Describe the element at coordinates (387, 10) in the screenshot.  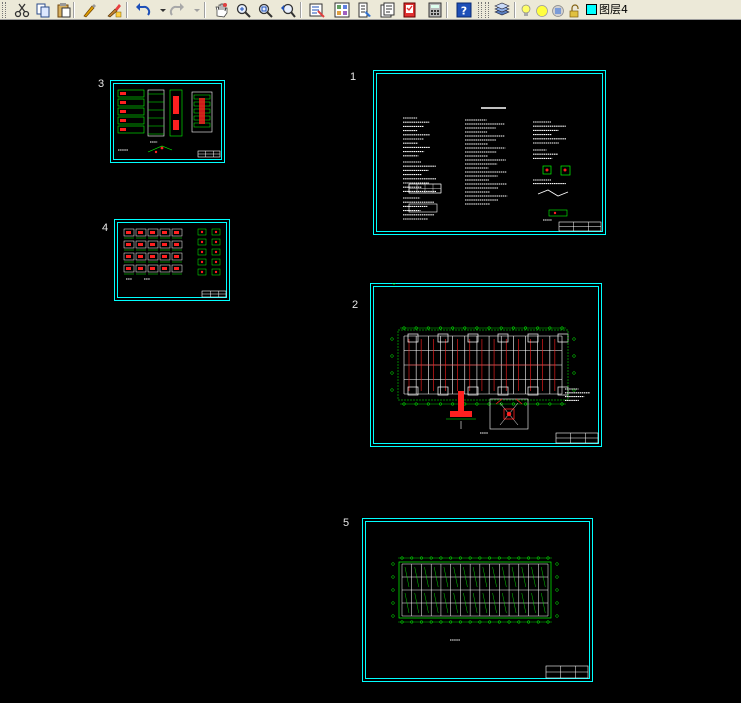
I see `sheet-set-icon` at that location.